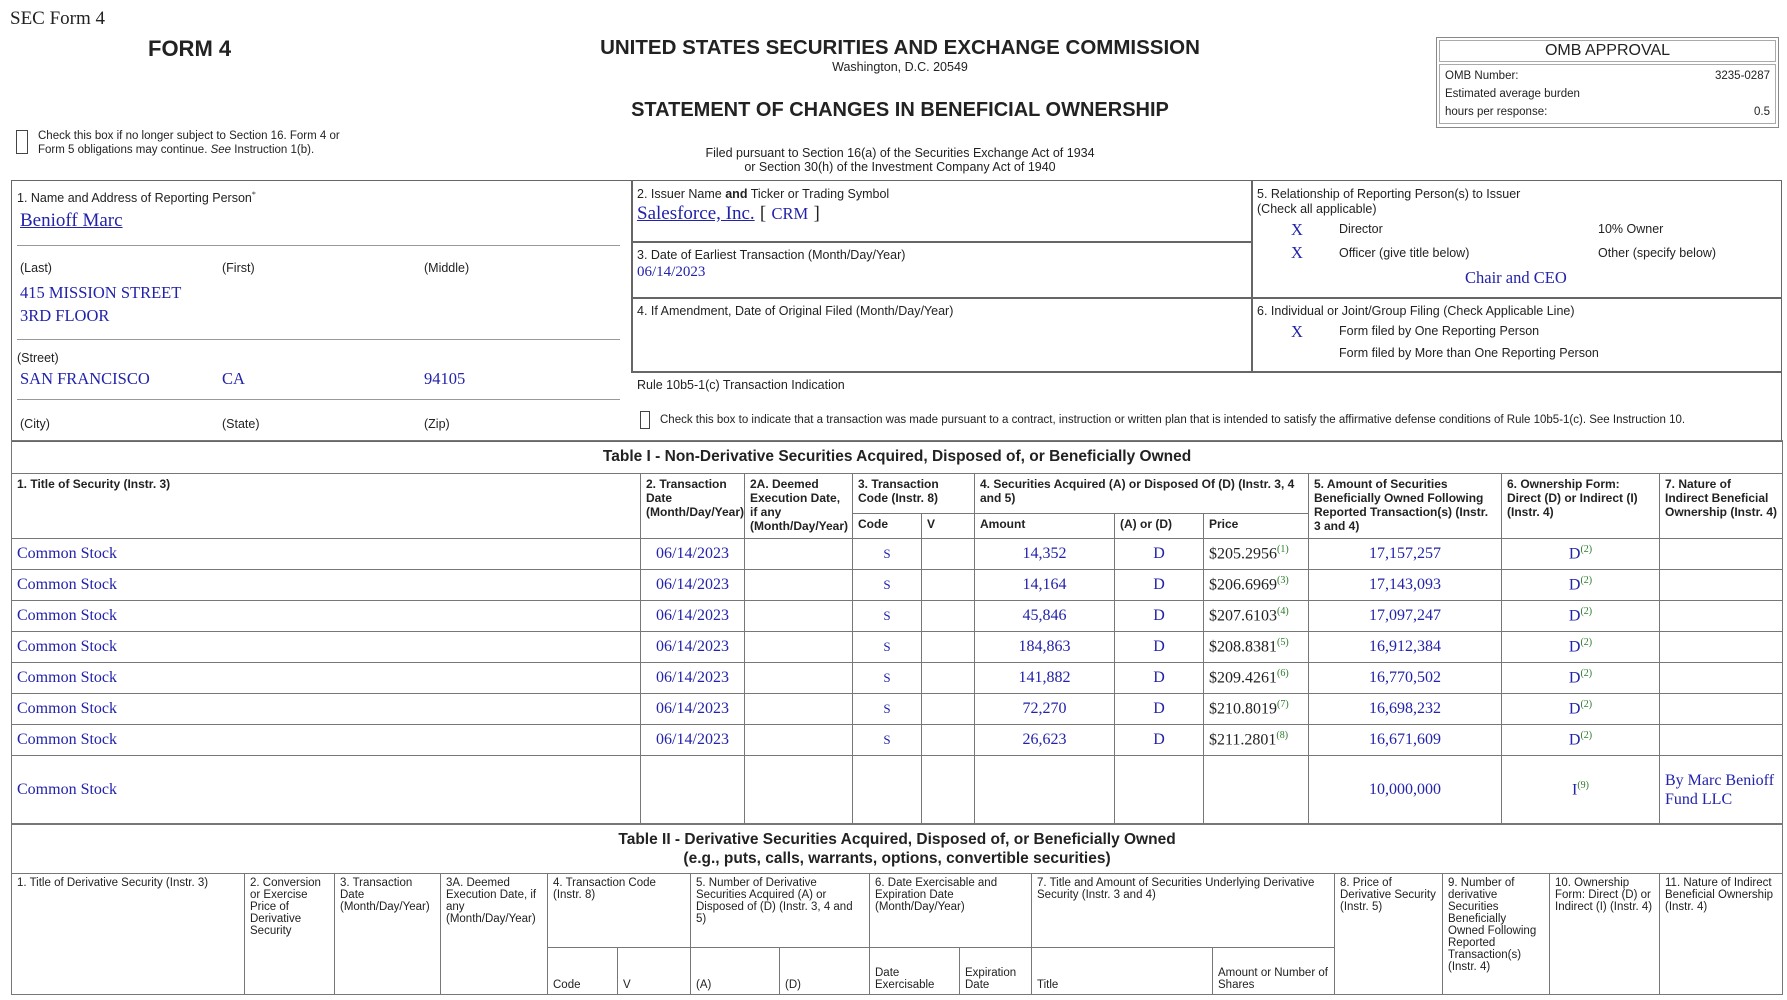 The height and width of the screenshot is (1000, 1787). I want to click on rule-checkbox, so click(645, 420).